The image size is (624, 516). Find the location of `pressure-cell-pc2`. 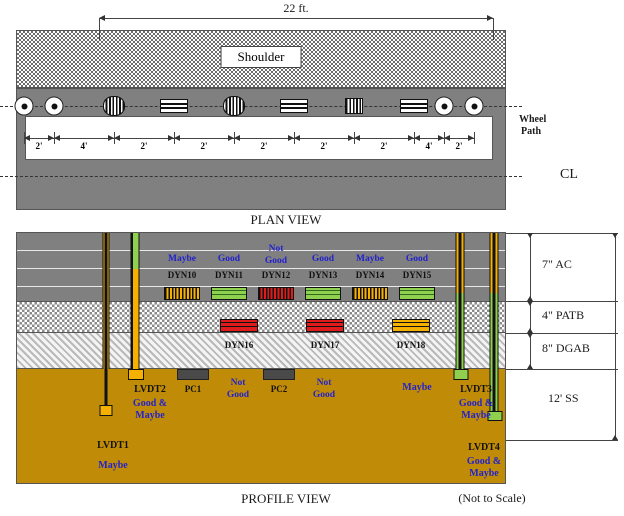

pressure-cell-pc2 is located at coordinates (279, 374).